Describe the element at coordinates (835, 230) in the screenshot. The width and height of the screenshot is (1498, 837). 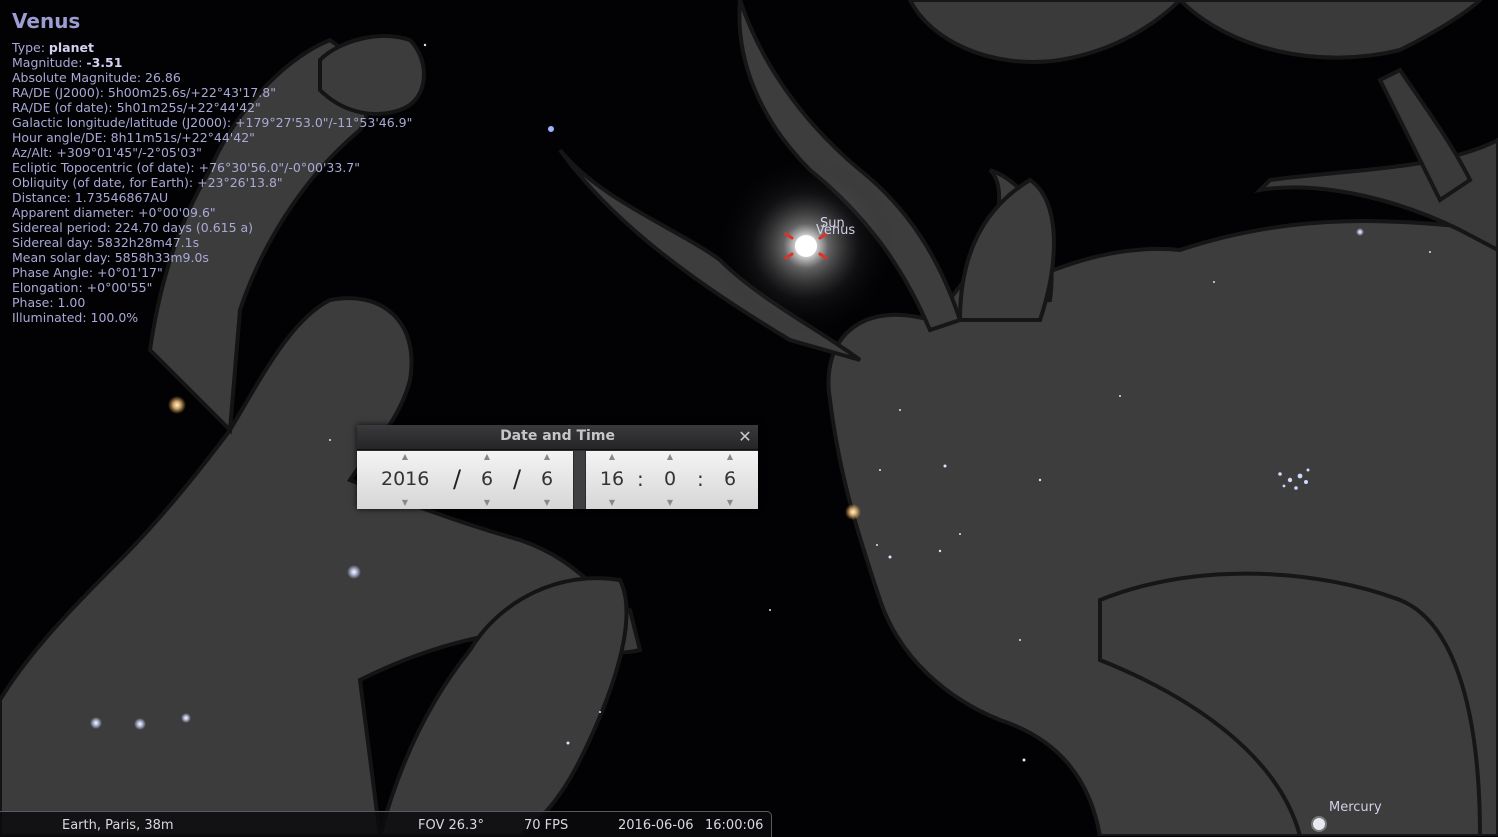
I see `venus-label: Venus` at that location.